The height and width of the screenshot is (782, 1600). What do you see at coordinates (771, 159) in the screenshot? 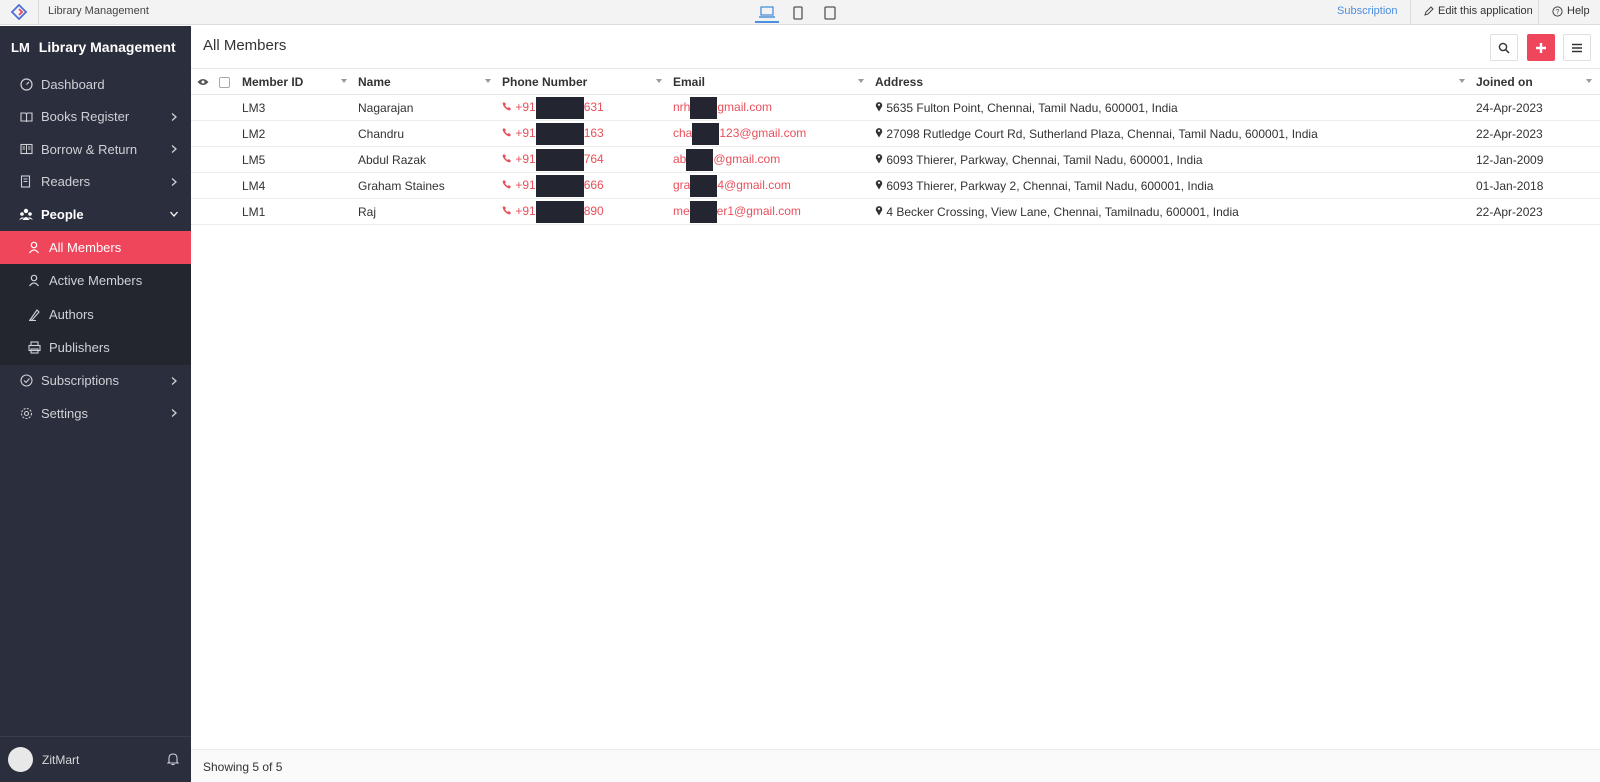
I see `email-cell: ab @gmail.com` at bounding box center [771, 159].